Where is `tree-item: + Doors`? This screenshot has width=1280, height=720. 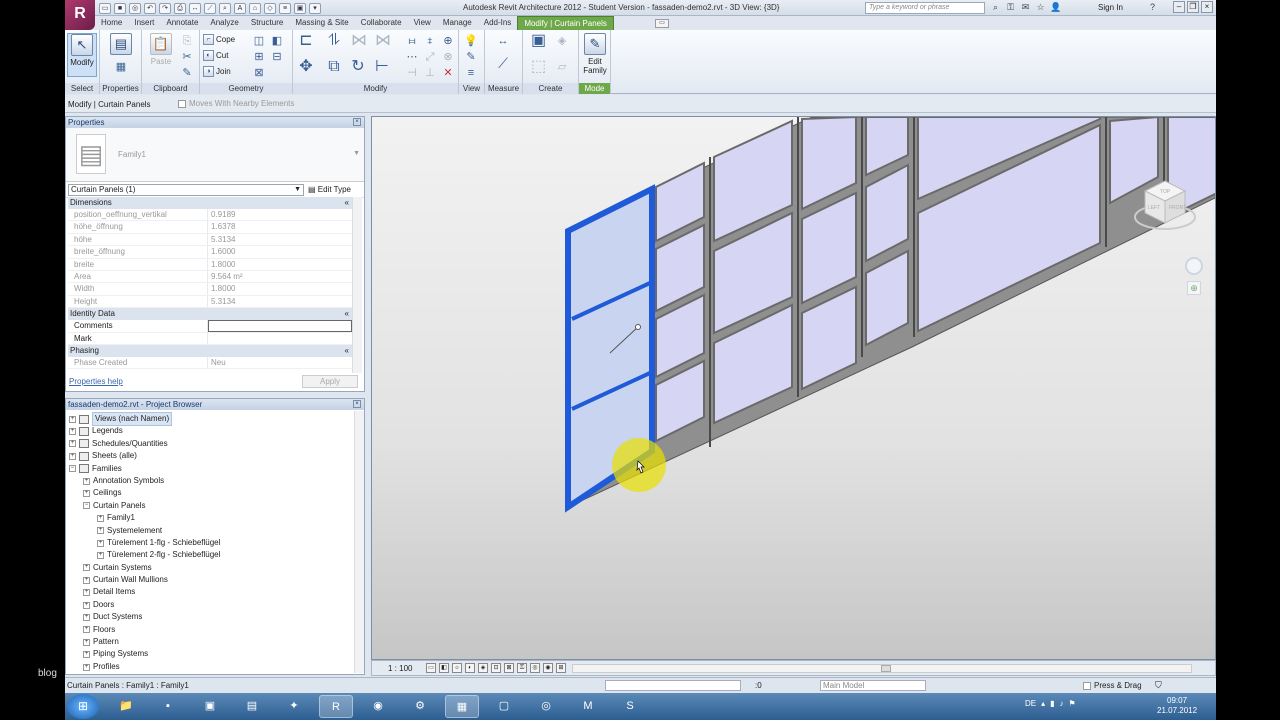
tree-item: + Doors is located at coordinates (210, 605).